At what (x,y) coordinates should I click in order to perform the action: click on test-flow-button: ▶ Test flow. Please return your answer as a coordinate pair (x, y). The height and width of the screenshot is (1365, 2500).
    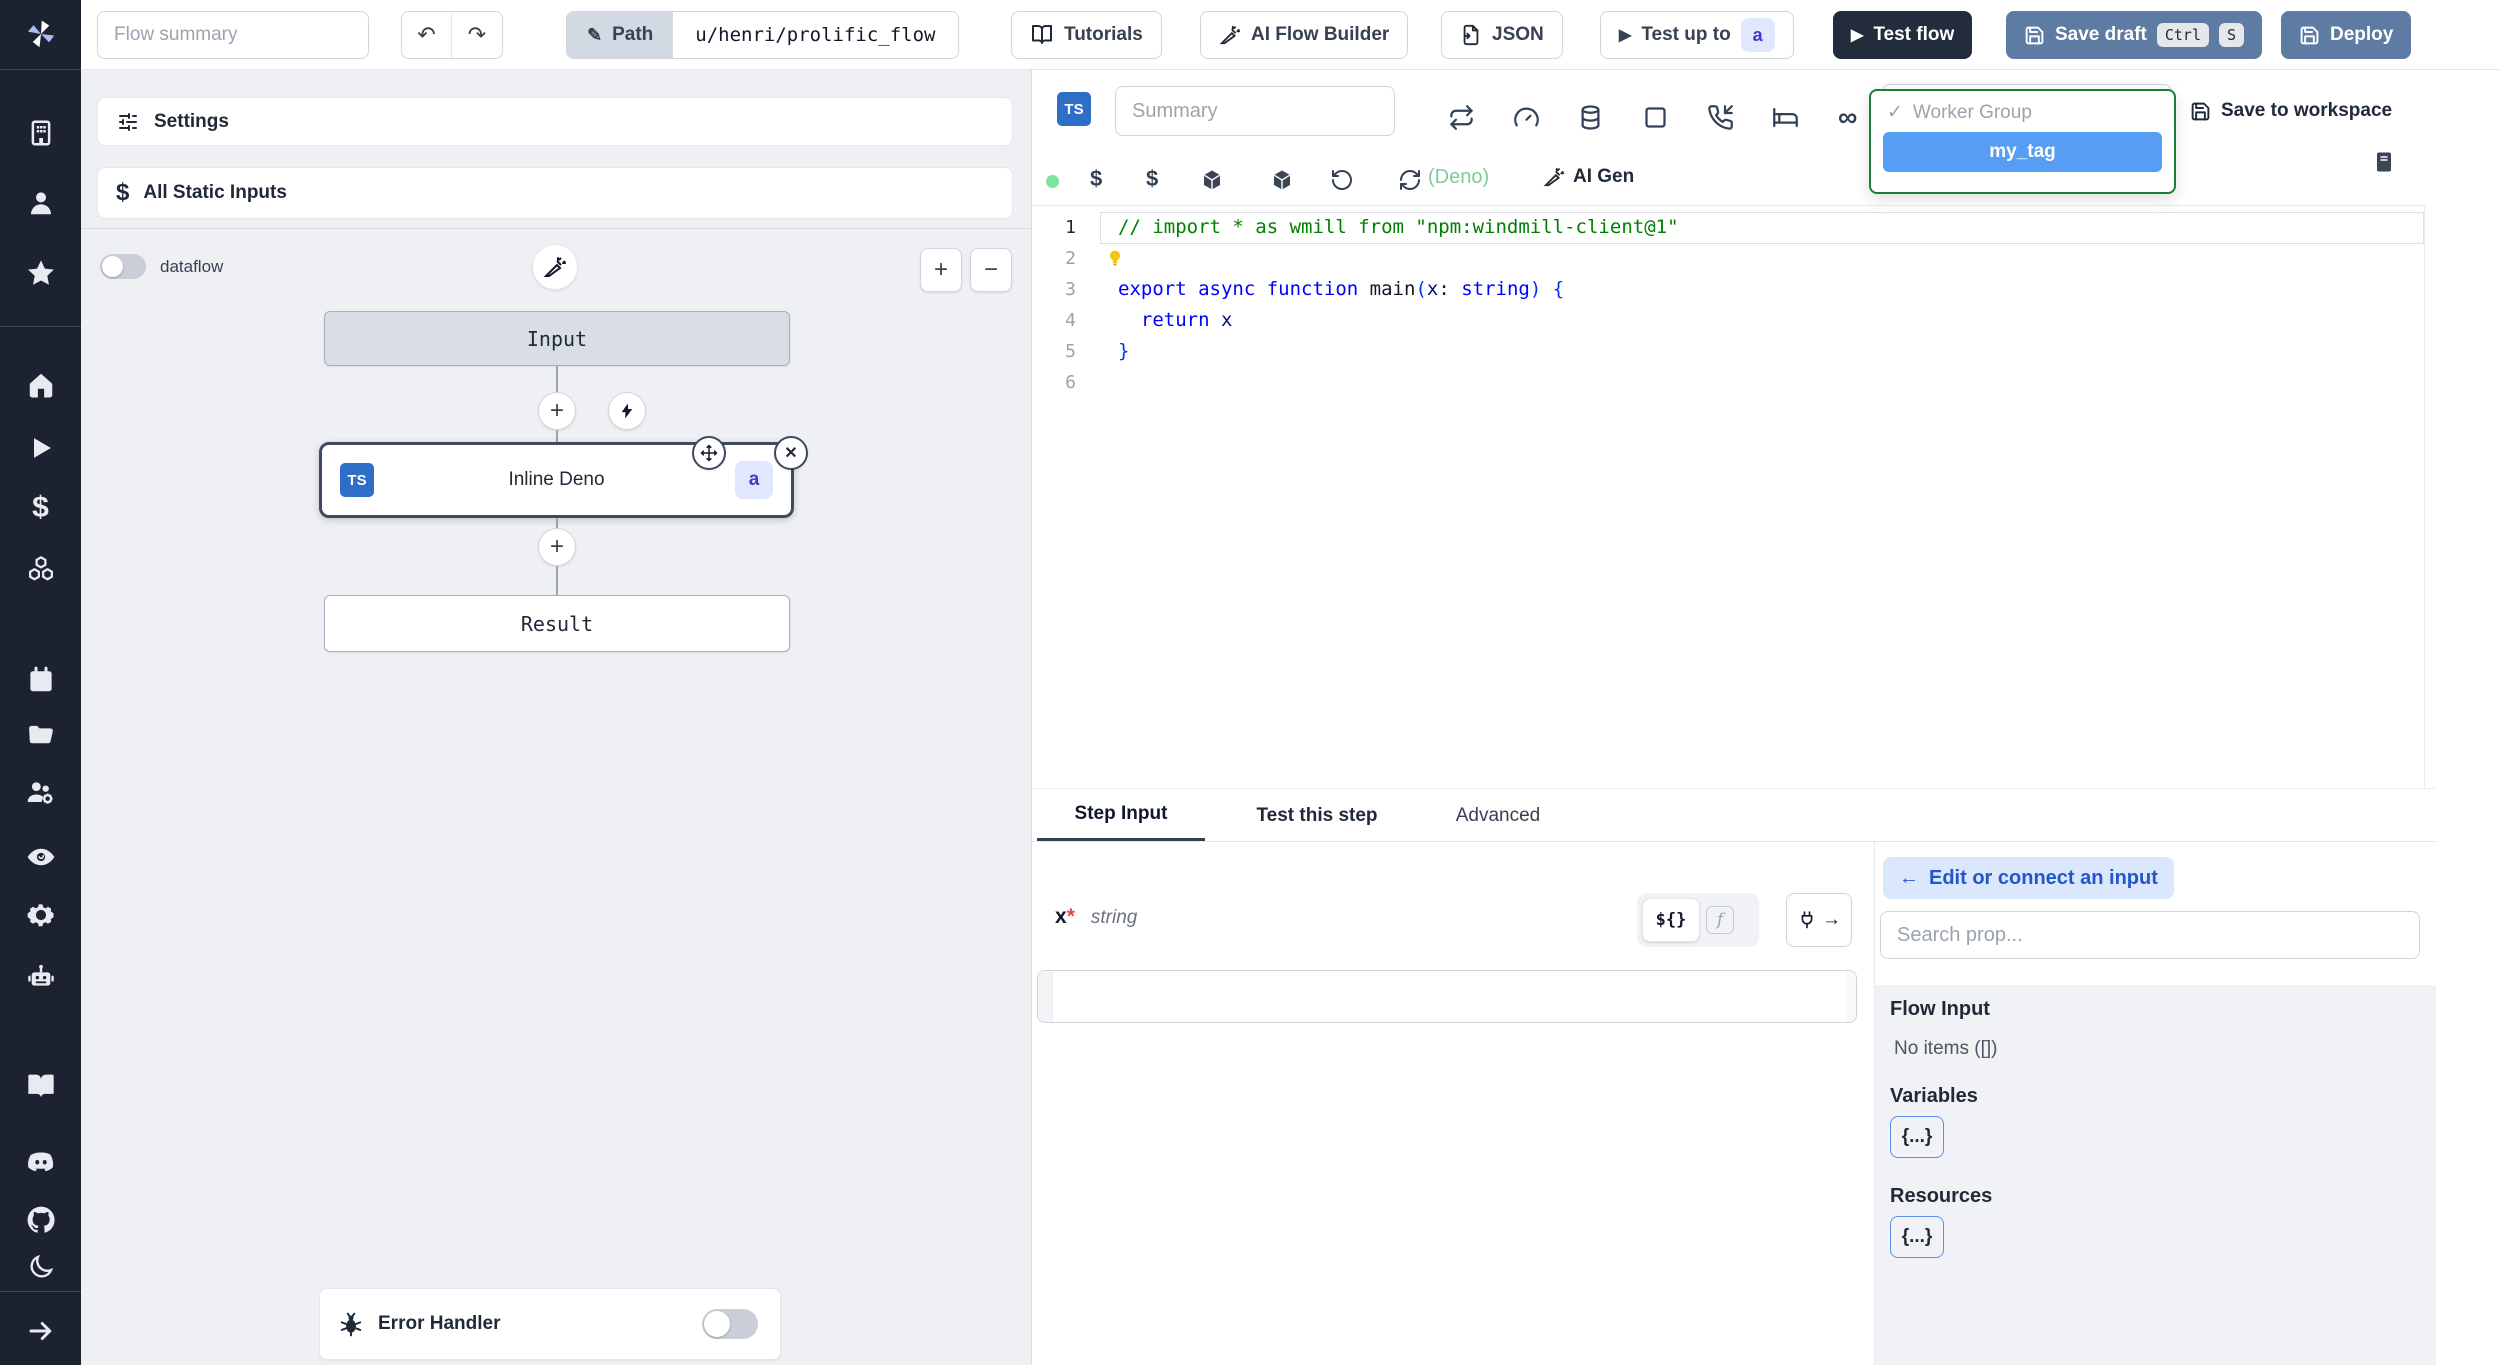
    Looking at the image, I should click on (1903, 35).